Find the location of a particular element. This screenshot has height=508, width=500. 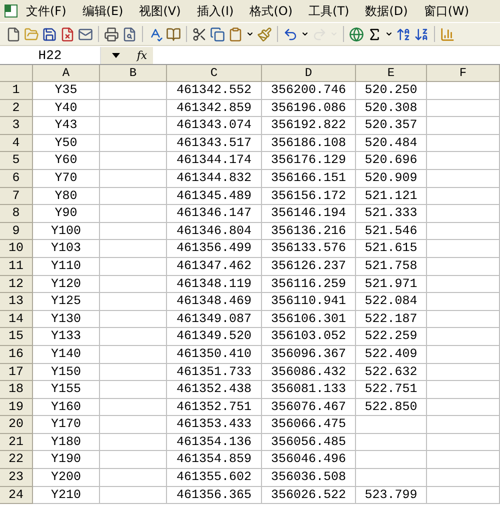

row-header: 2 is located at coordinates (16, 109).